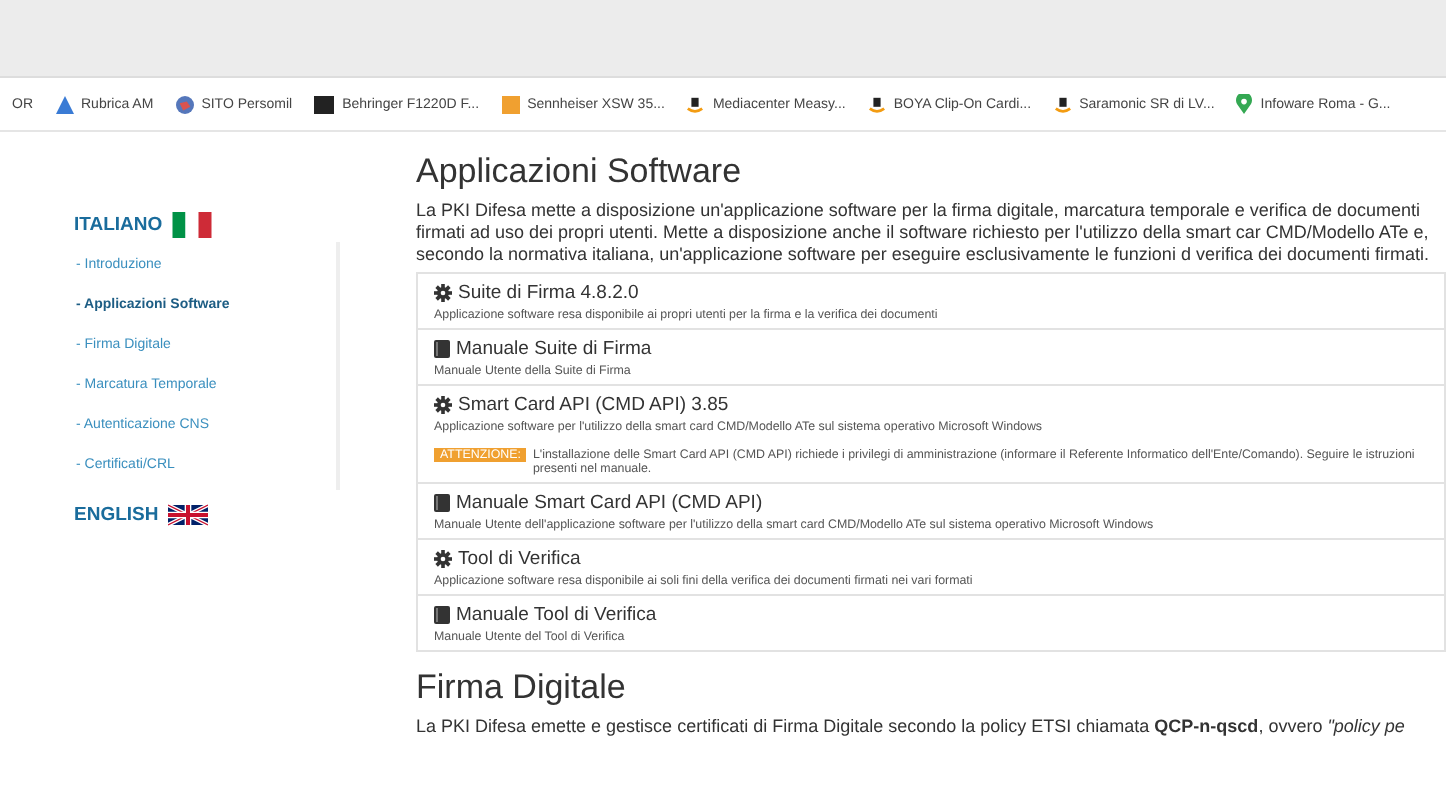 Image resolution: width=1446 pixels, height=802 pixels. I want to click on download-link: Manuale Suite di Firma, so click(931, 349).